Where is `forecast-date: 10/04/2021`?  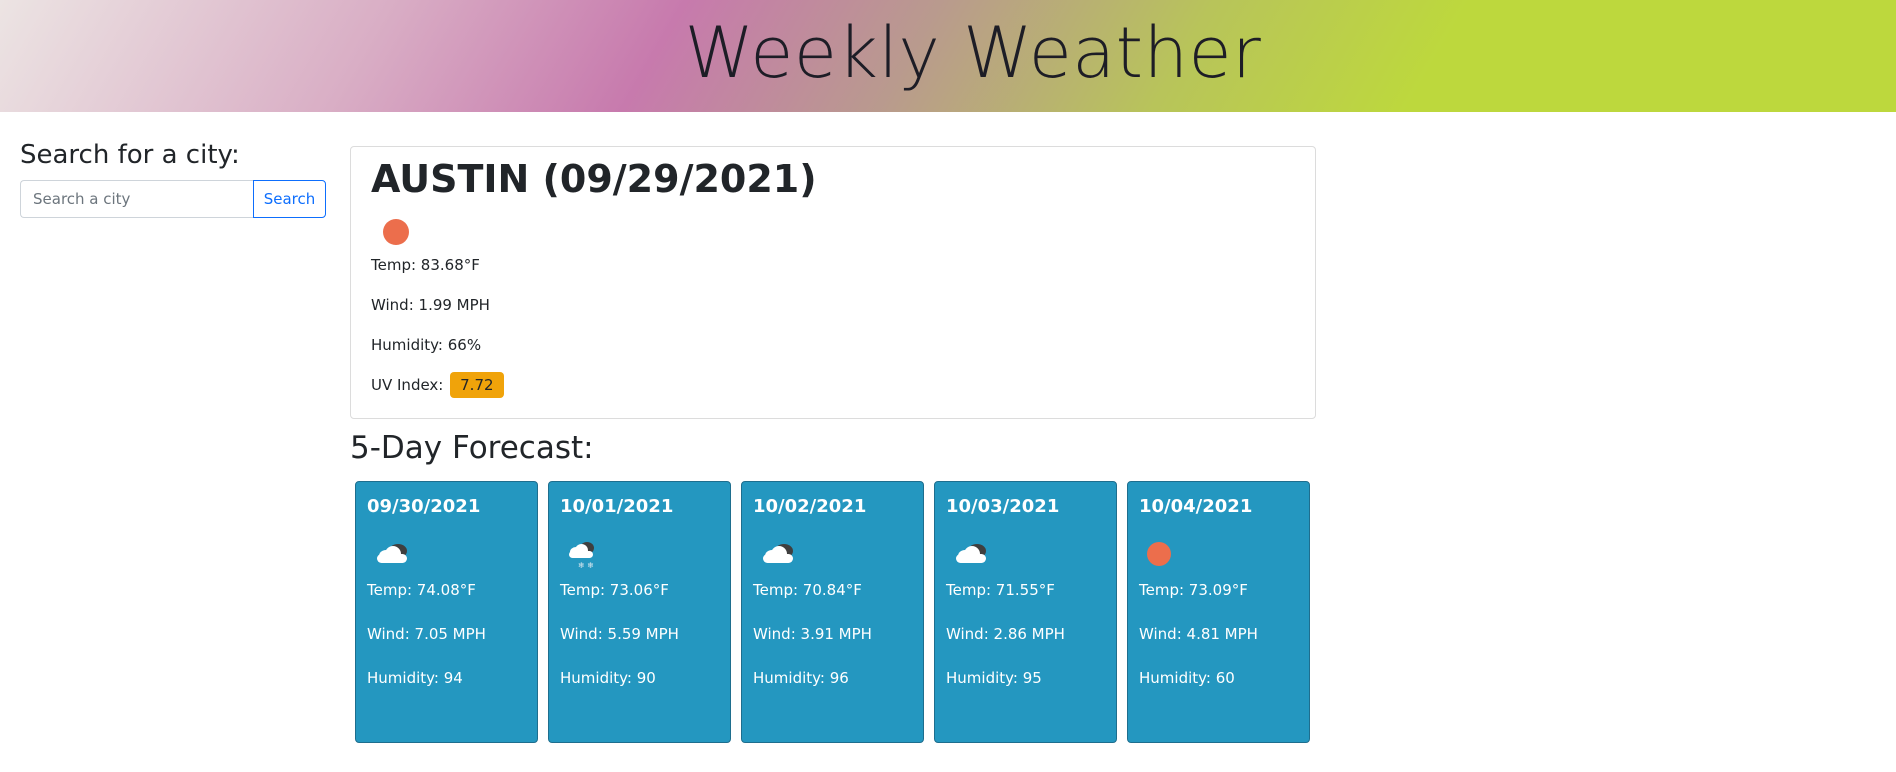
forecast-date: 10/04/2021 is located at coordinates (1196, 506).